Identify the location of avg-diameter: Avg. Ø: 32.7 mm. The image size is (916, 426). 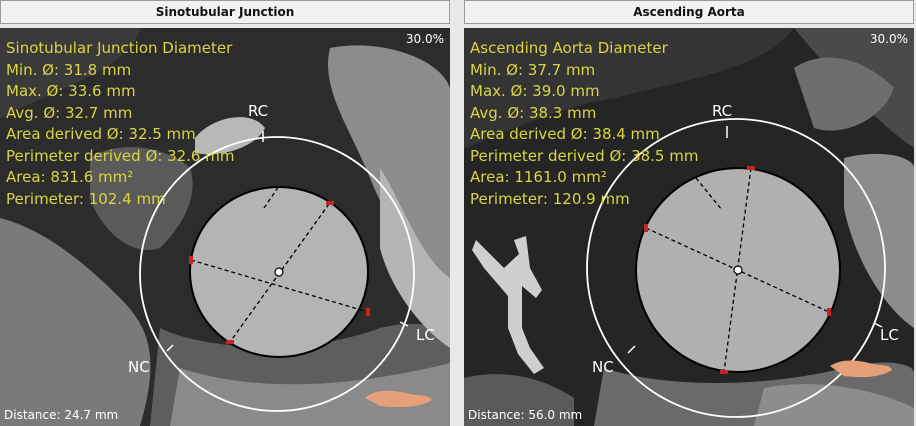
(69, 112).